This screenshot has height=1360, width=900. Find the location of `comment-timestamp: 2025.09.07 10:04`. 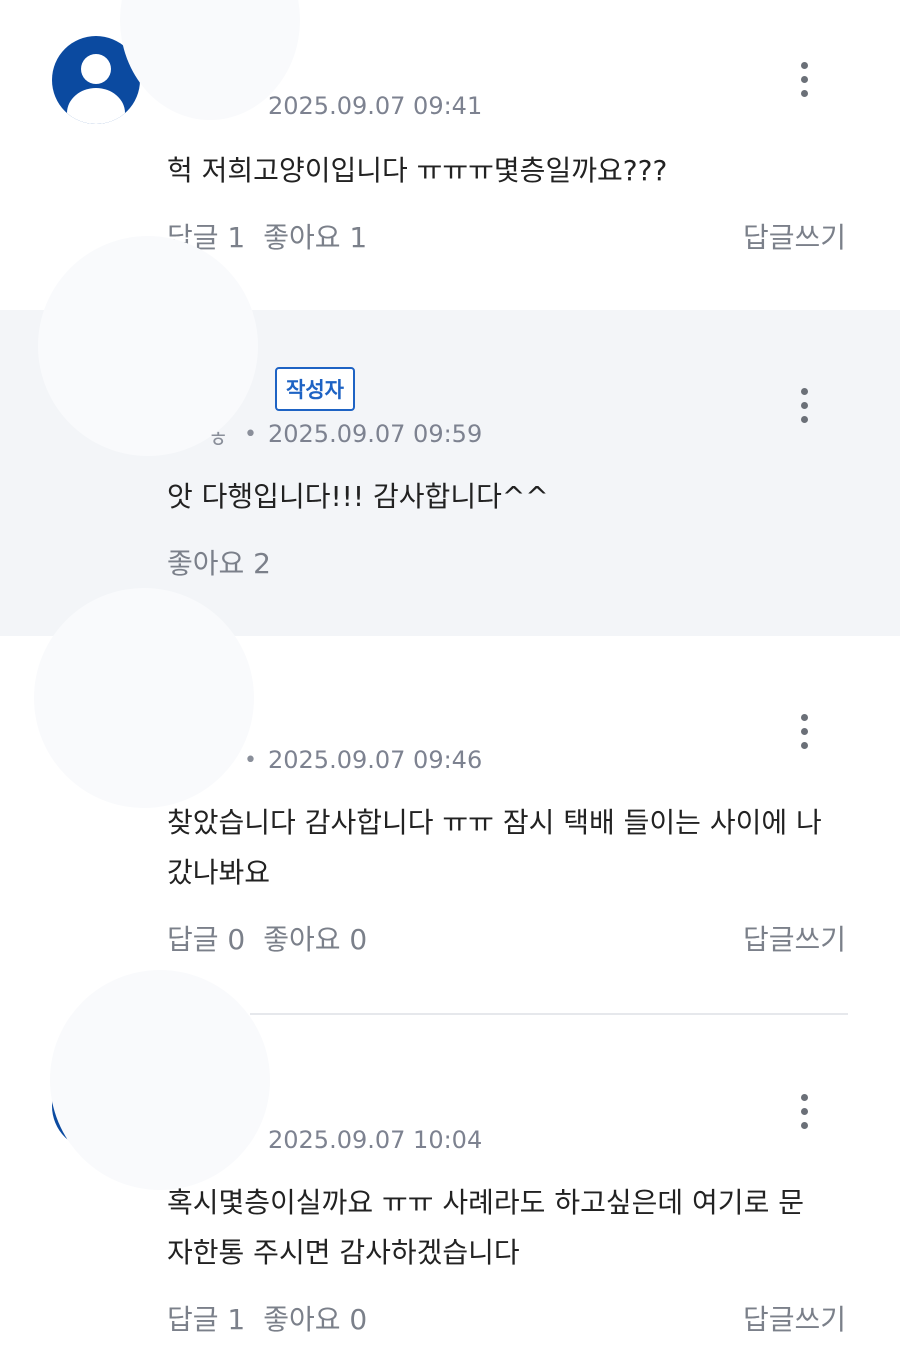

comment-timestamp: 2025.09.07 10:04 is located at coordinates (375, 1140).